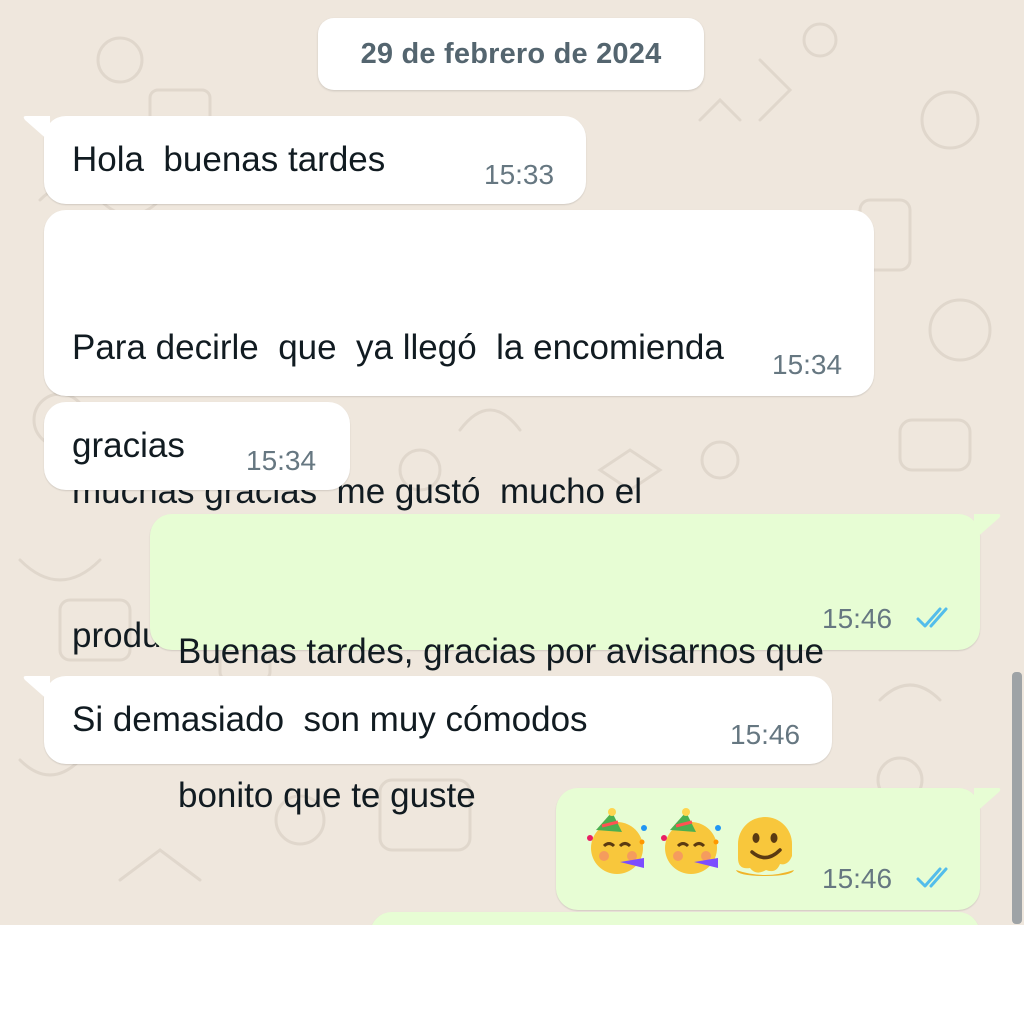 Image resolution: width=1024 pixels, height=1024 pixels. I want to click on message-line: Para decirle que ya llegó la encomienda, so click(398, 347).